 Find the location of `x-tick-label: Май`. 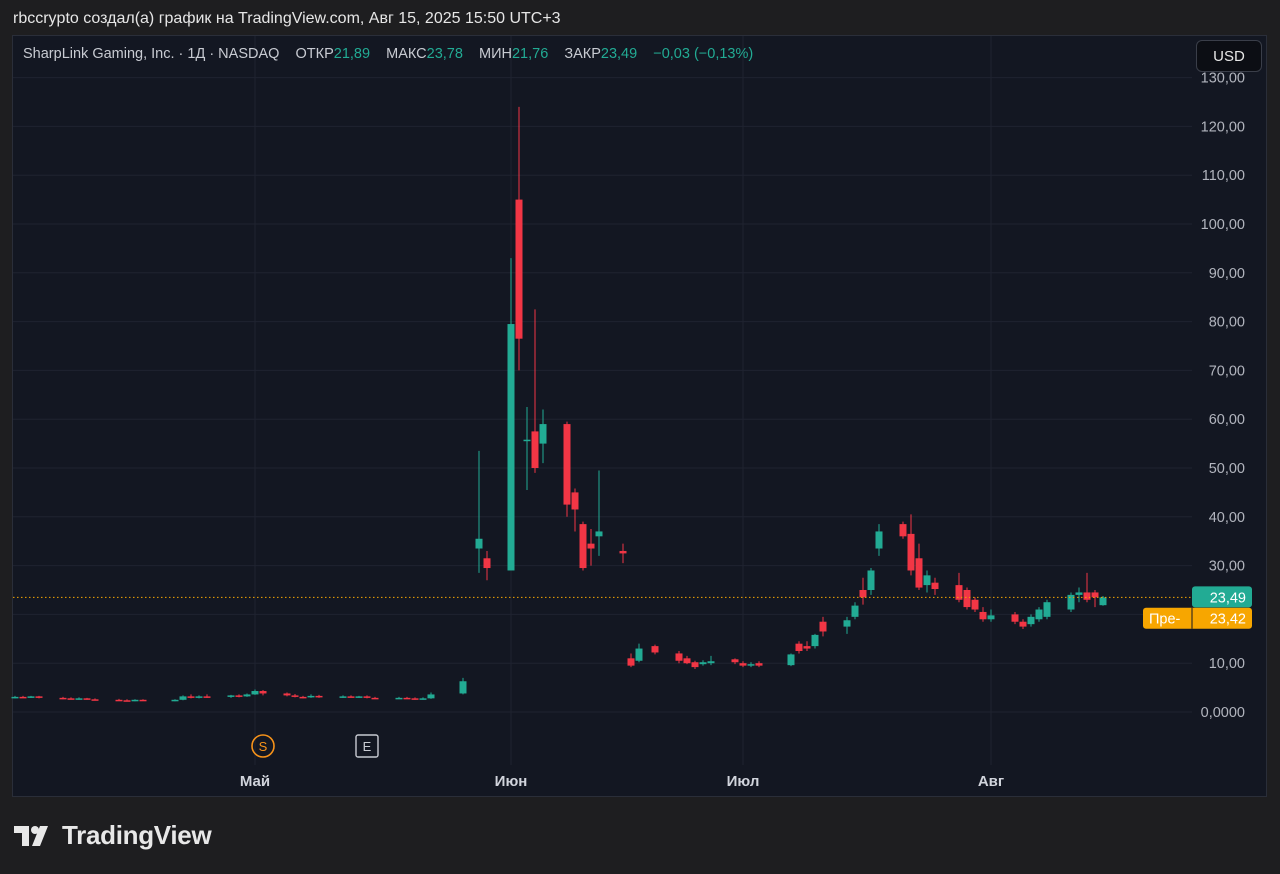

x-tick-label: Май is located at coordinates (255, 781).